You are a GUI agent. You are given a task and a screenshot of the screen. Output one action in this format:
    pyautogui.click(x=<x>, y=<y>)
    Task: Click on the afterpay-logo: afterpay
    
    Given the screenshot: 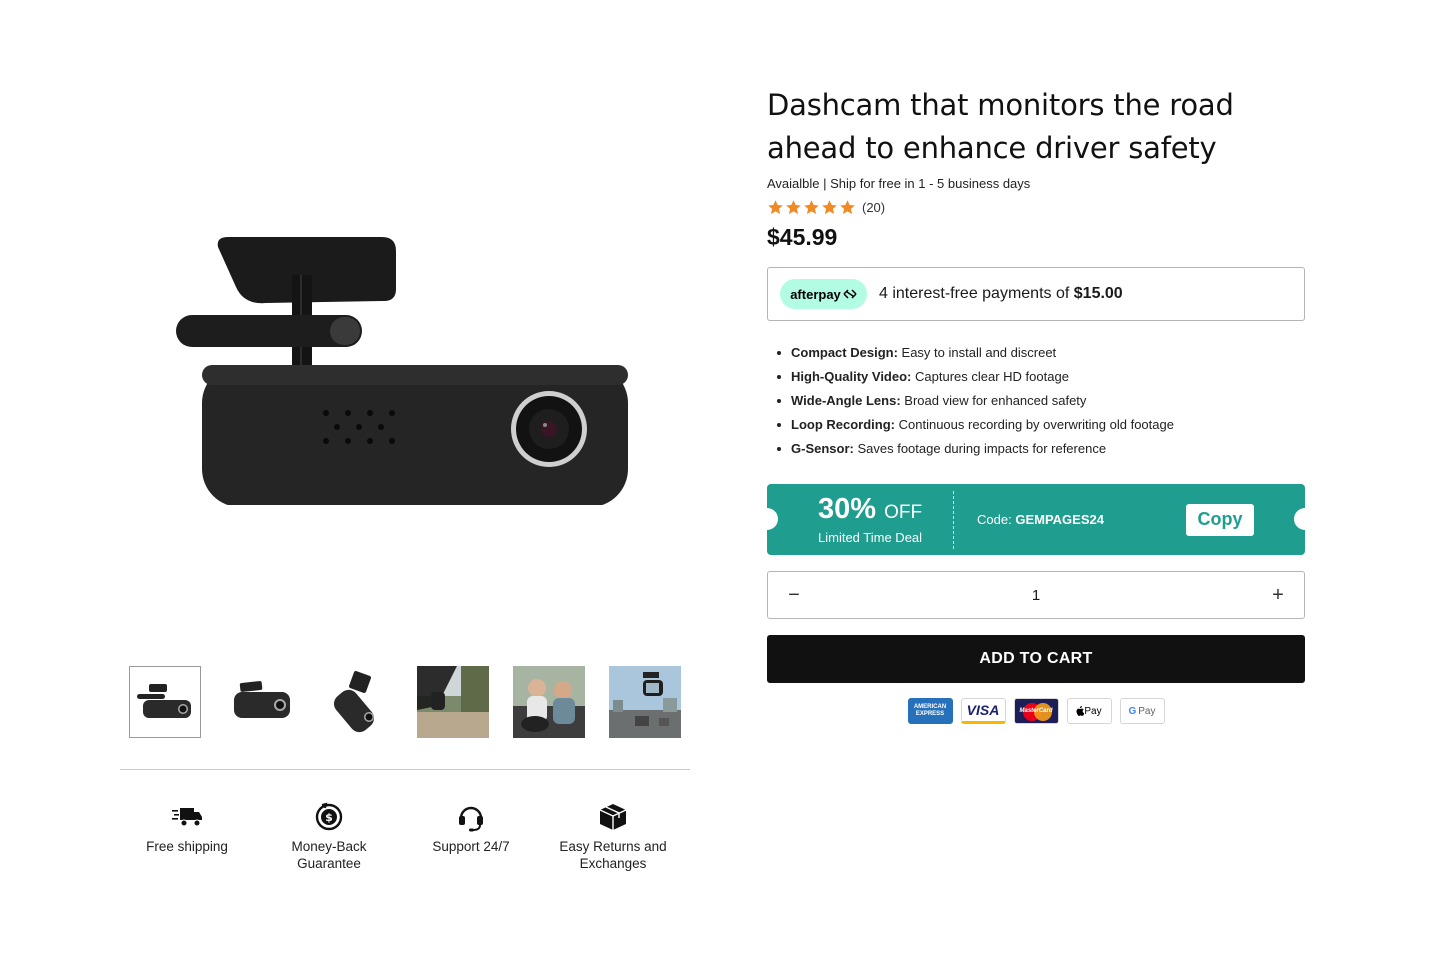 What is the action you would take?
    pyautogui.click(x=823, y=294)
    